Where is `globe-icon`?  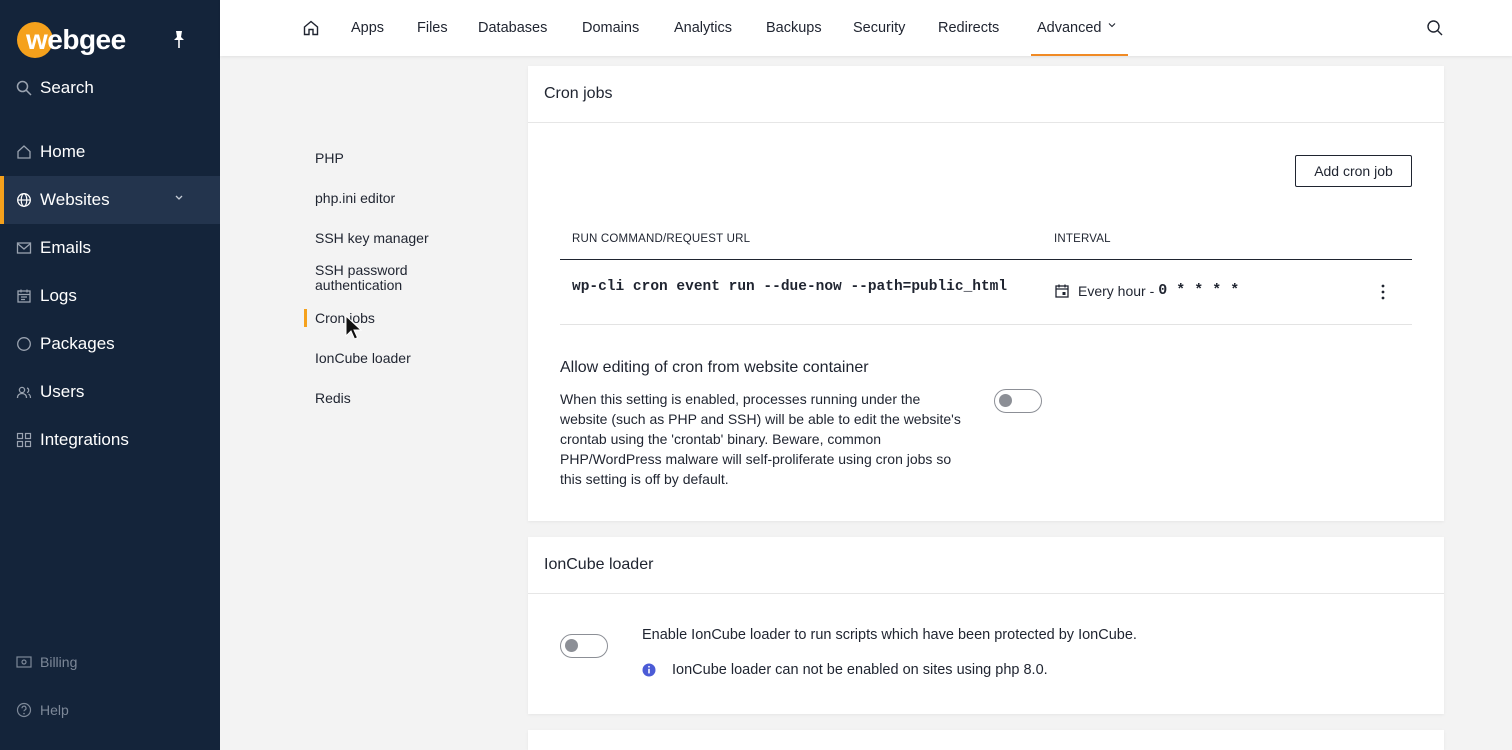
globe-icon is located at coordinates (24, 200).